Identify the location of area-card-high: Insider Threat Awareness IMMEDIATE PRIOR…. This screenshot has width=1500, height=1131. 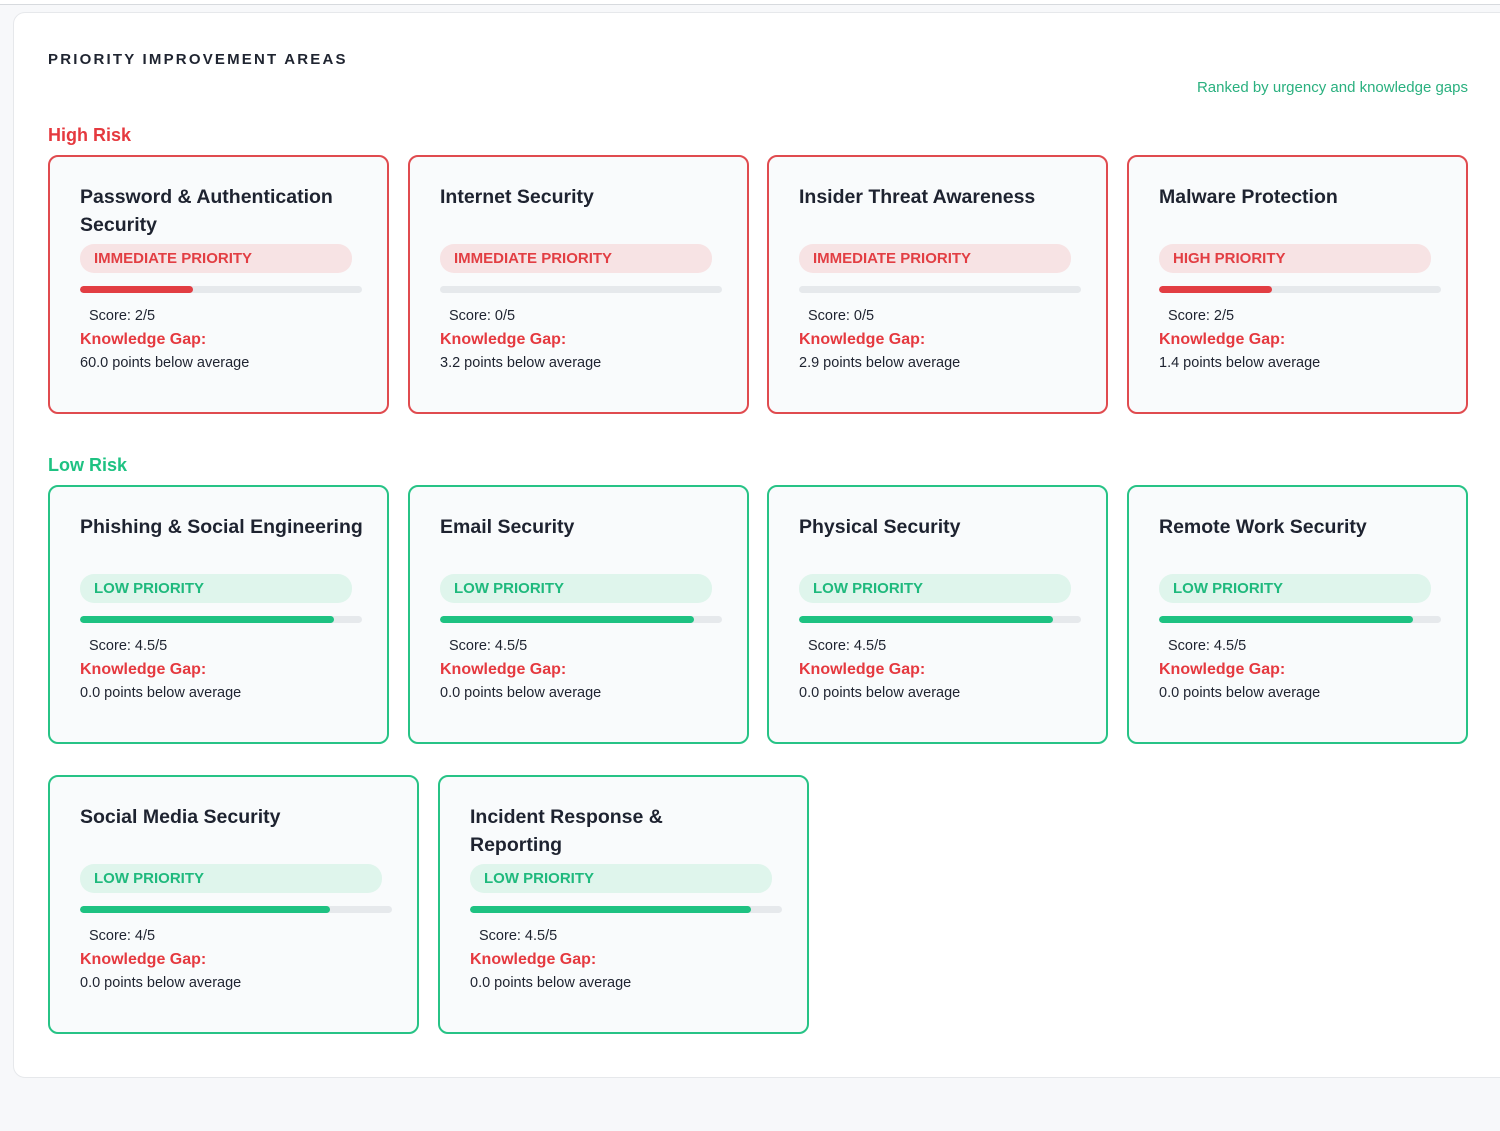
(937, 284).